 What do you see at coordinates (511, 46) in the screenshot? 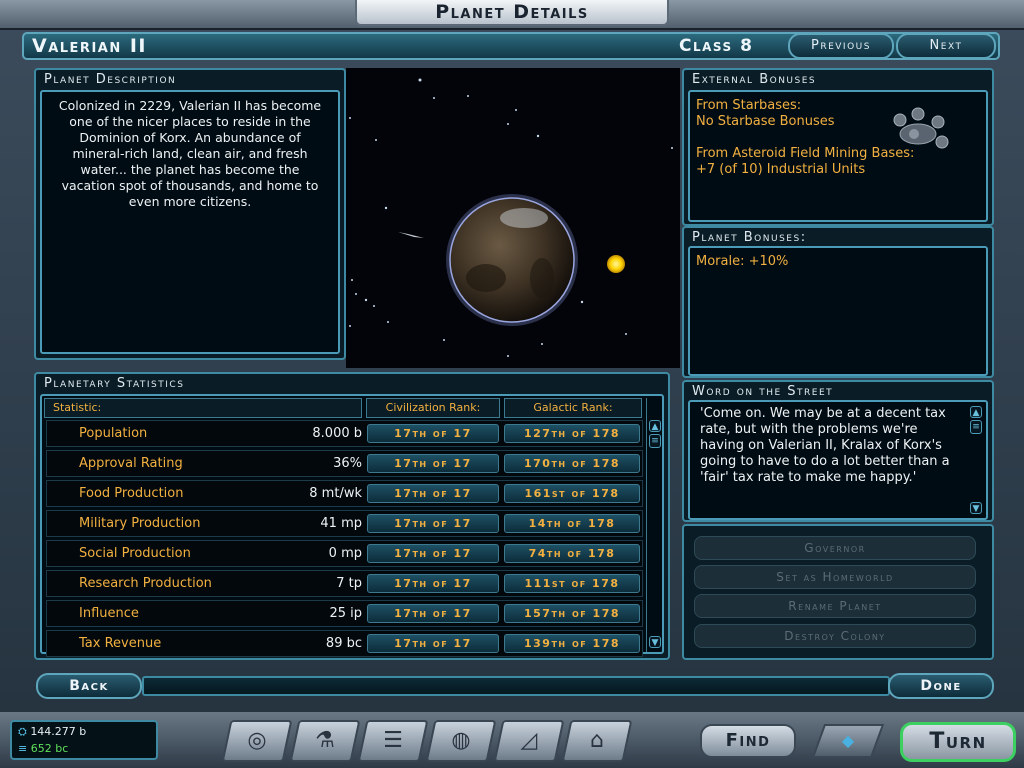
I see `planet-header: Valerian II Class 8 Previous Next` at bounding box center [511, 46].